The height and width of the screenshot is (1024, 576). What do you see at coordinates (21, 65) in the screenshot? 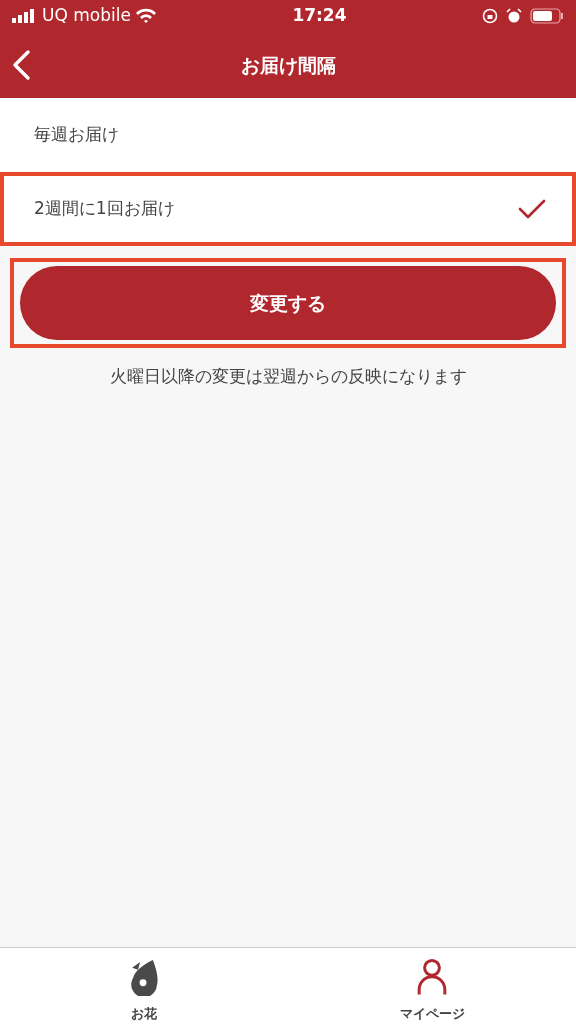
I see `back-button` at bounding box center [21, 65].